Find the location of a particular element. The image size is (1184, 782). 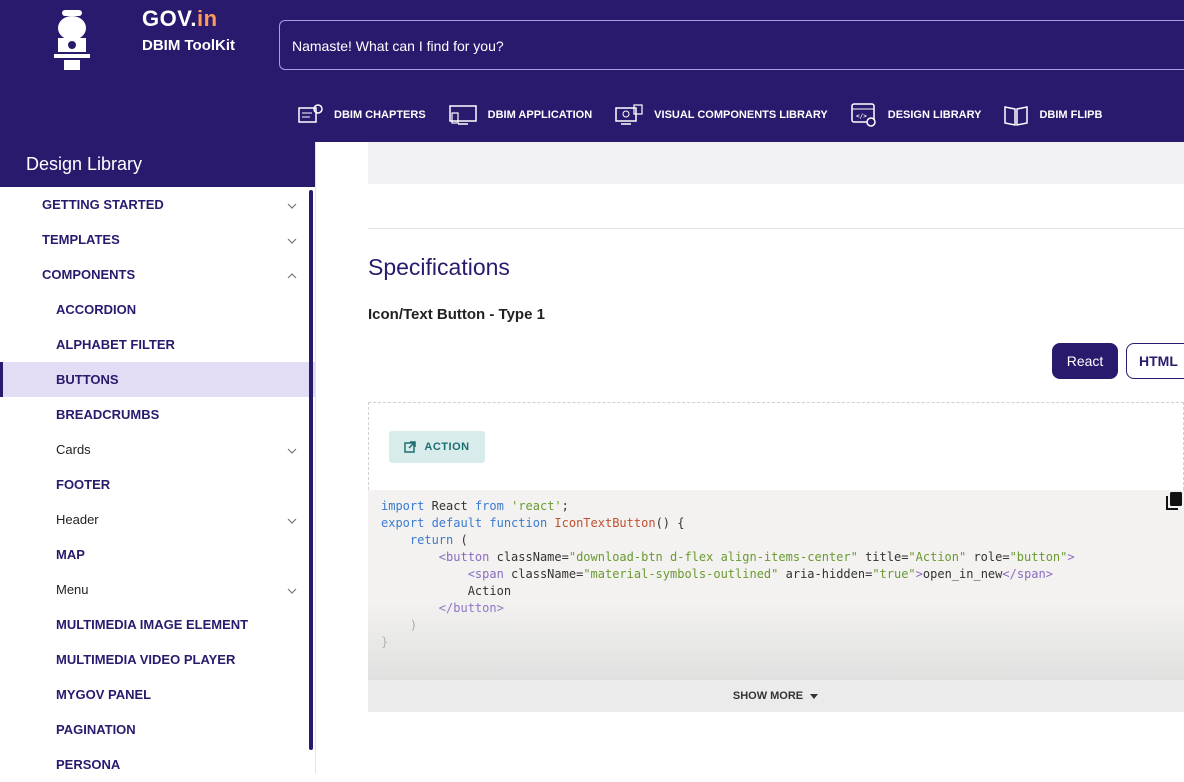

nav-dbim-flipbook: DBIM FLIPB is located at coordinates (1052, 115).